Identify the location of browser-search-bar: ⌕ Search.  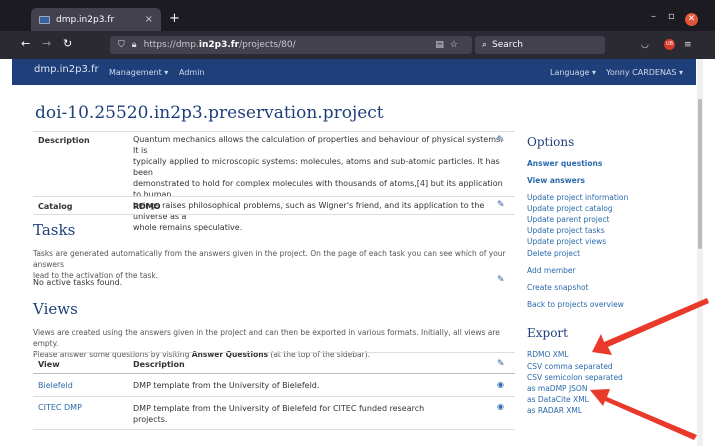
(540, 45).